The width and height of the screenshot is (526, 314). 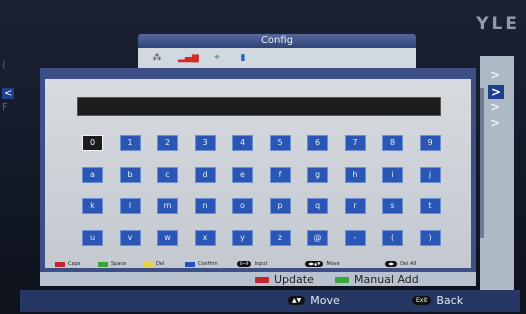 What do you see at coordinates (430, 206) in the screenshot?
I see `key-char: t` at bounding box center [430, 206].